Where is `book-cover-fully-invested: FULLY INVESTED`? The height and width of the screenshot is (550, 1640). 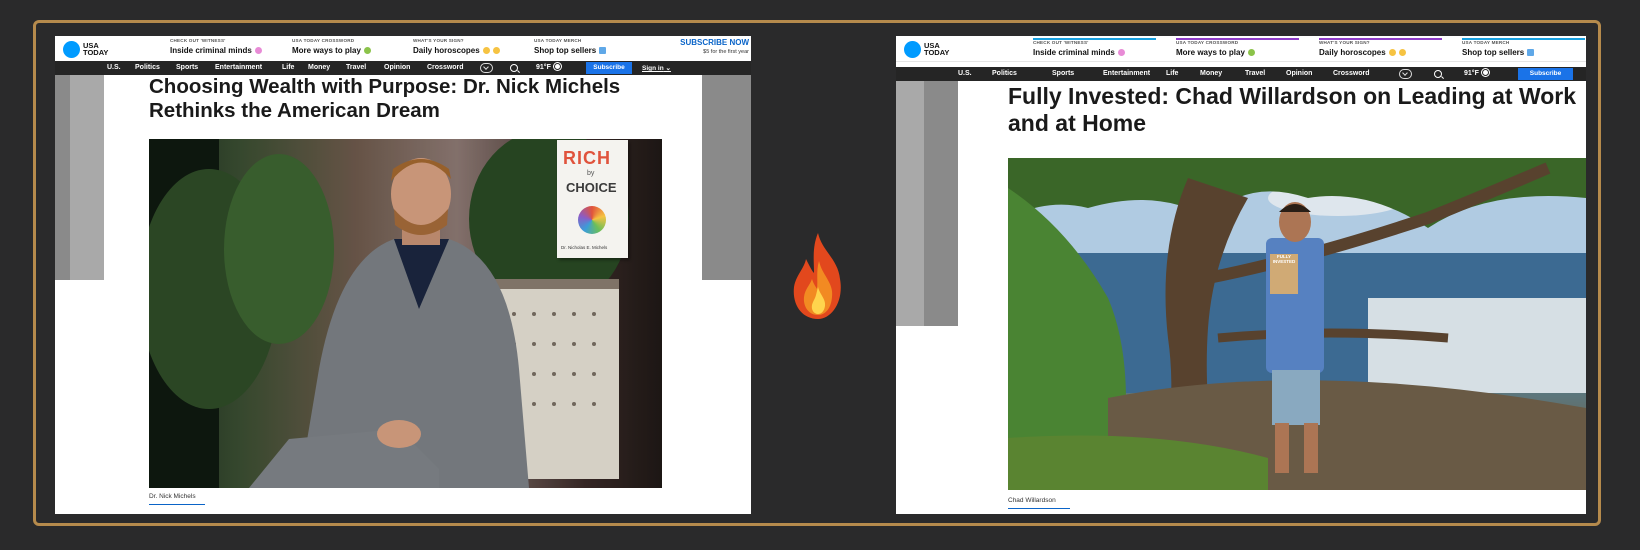
book-cover-fully-invested: FULLY INVESTED is located at coordinates (1284, 259).